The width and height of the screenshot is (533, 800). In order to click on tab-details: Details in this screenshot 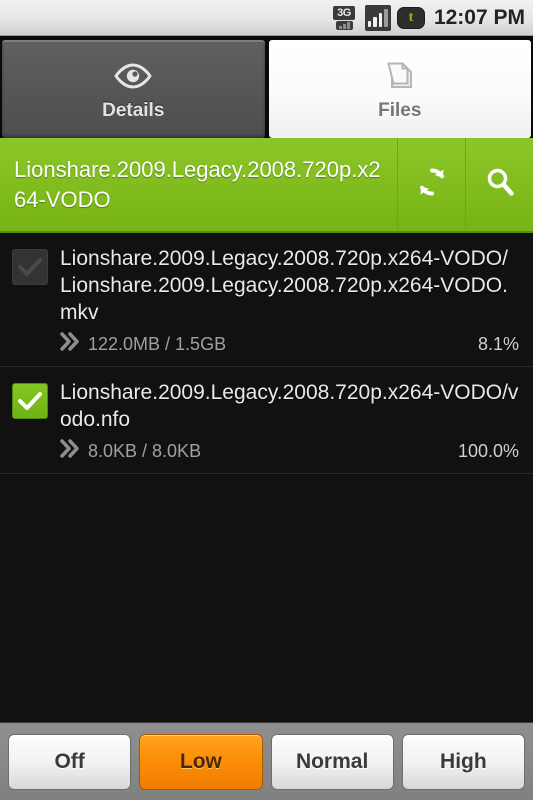, I will do `click(133, 89)`.